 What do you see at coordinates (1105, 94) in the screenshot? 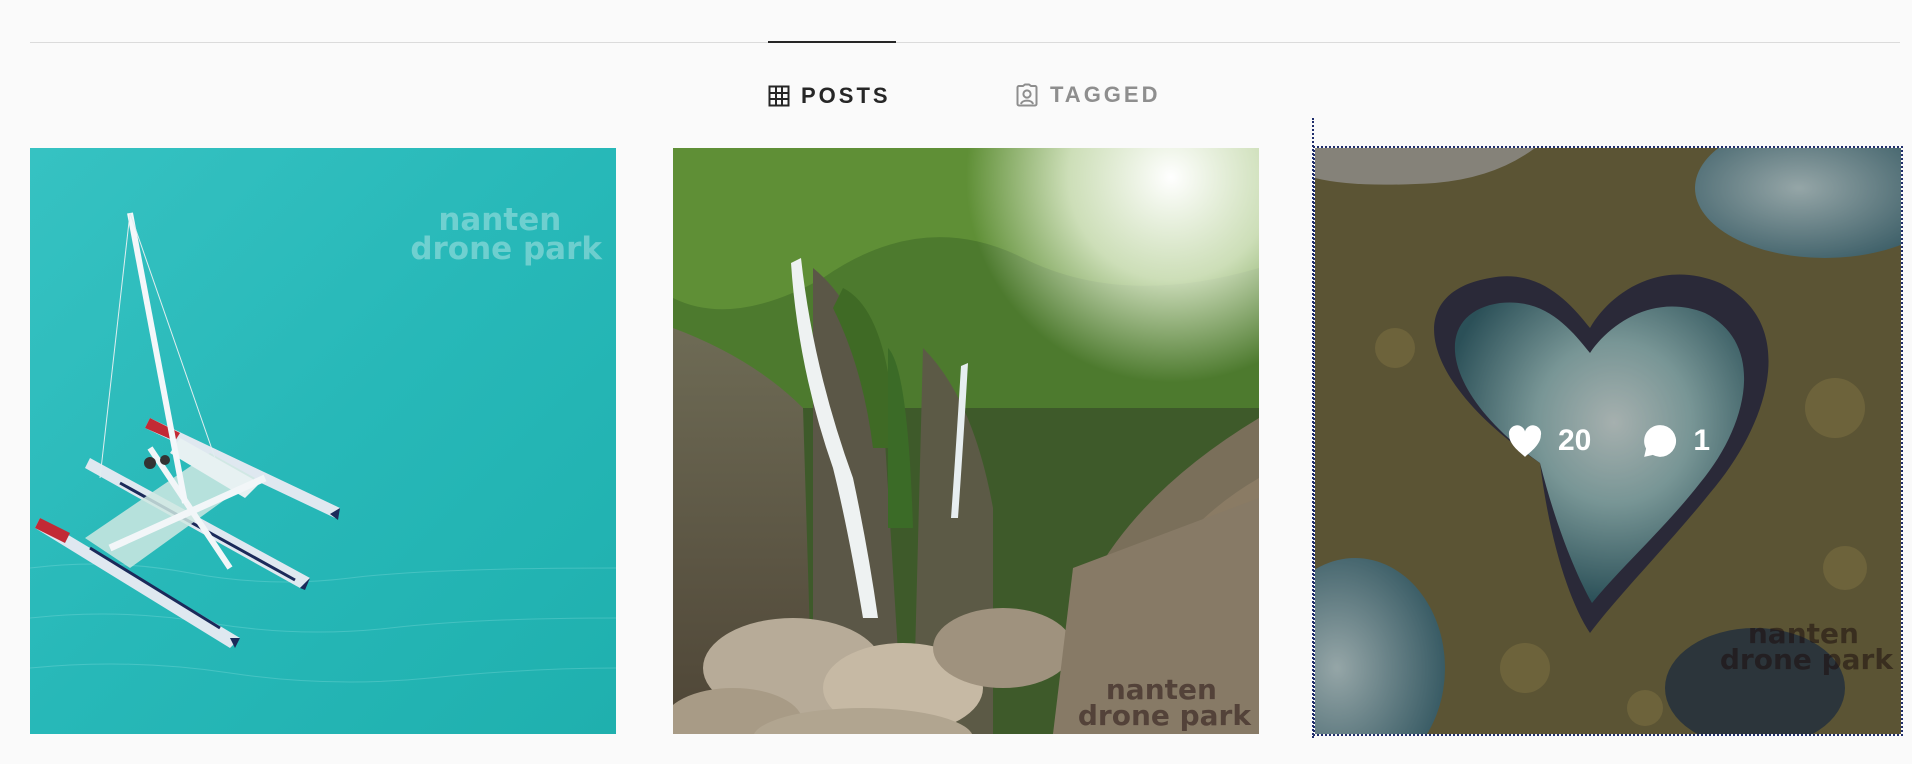
I see `tab-tagged-label: TAGGED` at bounding box center [1105, 94].